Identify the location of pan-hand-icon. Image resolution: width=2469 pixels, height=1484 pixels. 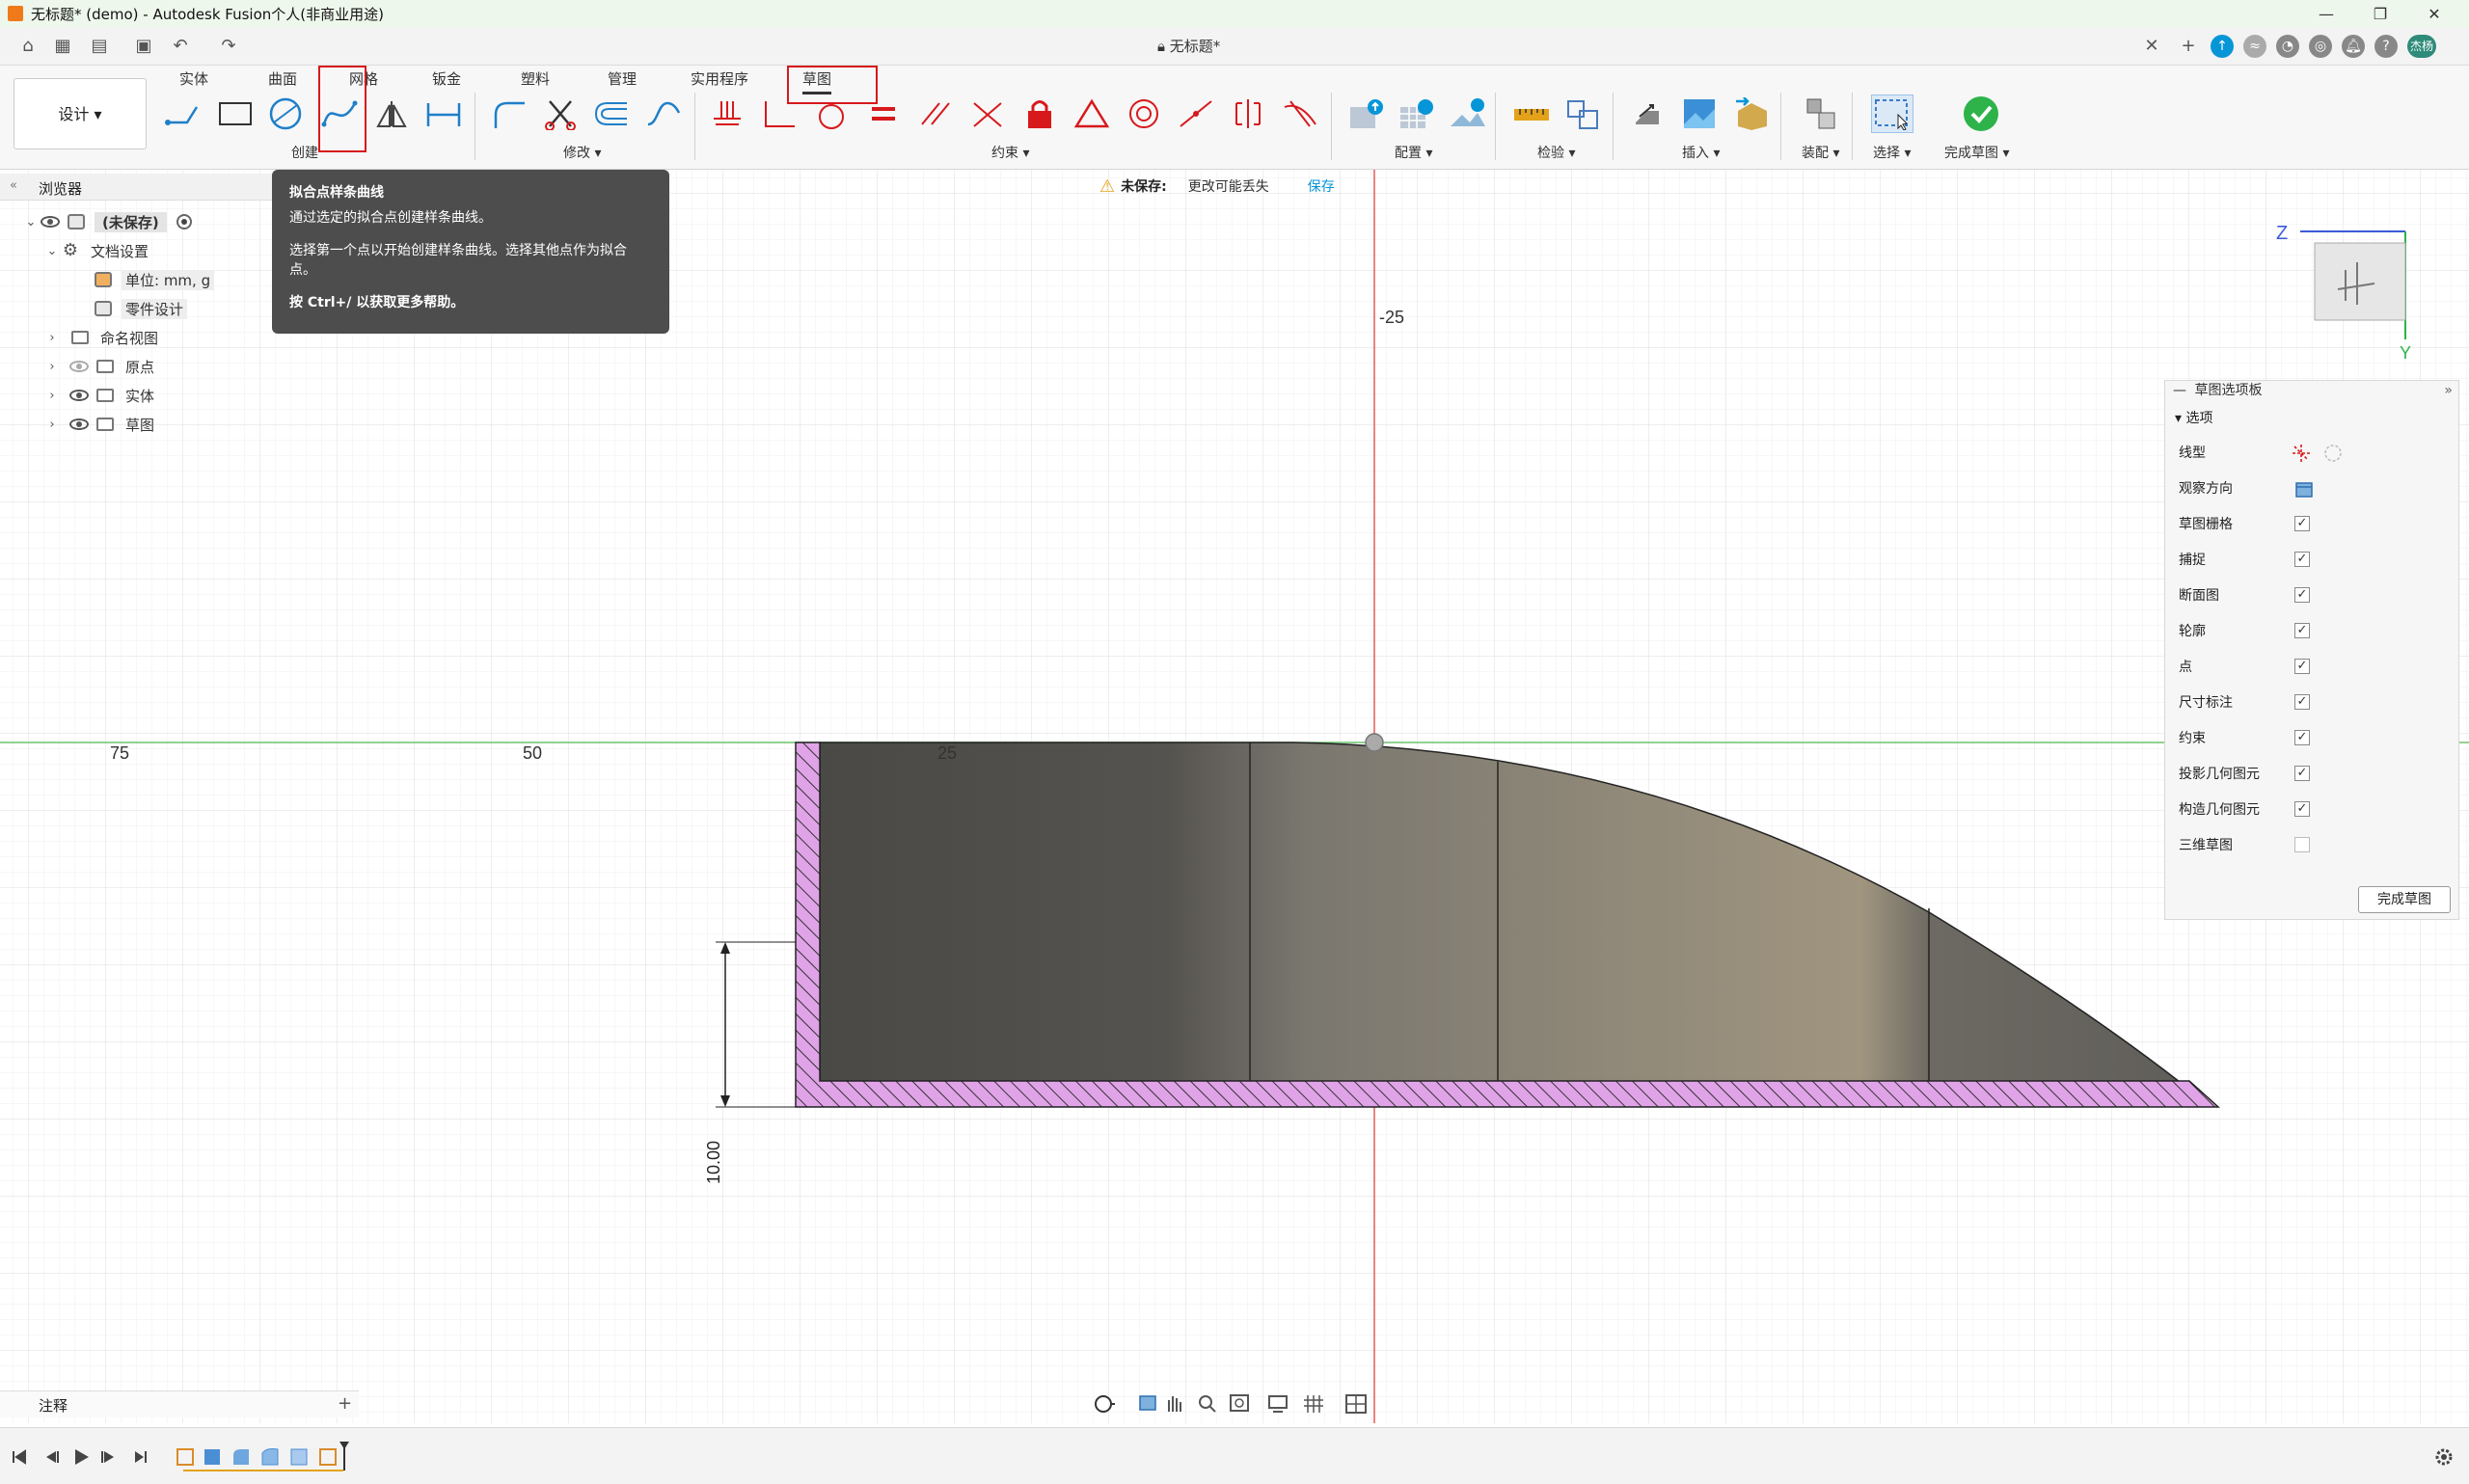
(1174, 1404).